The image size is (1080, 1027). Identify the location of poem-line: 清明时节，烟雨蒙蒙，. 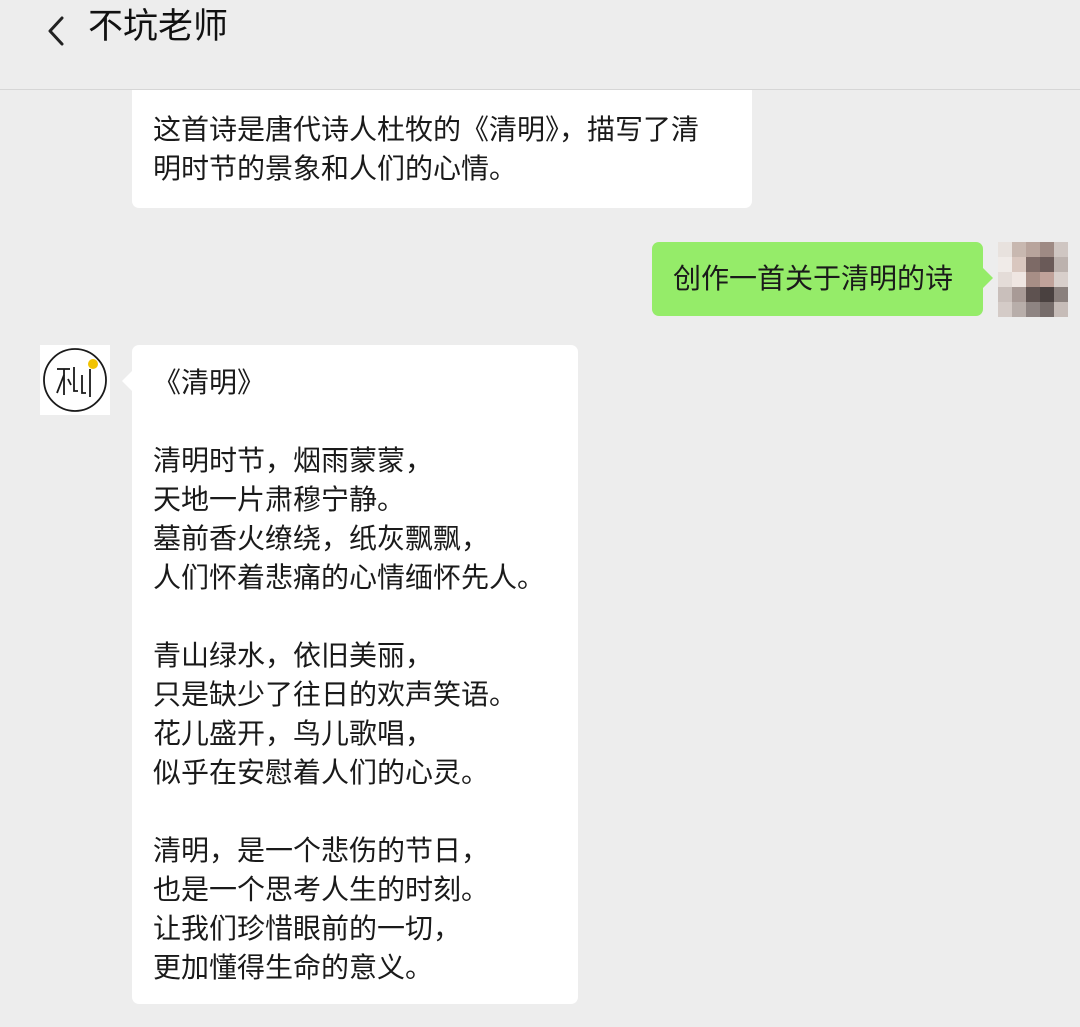
(293, 460).